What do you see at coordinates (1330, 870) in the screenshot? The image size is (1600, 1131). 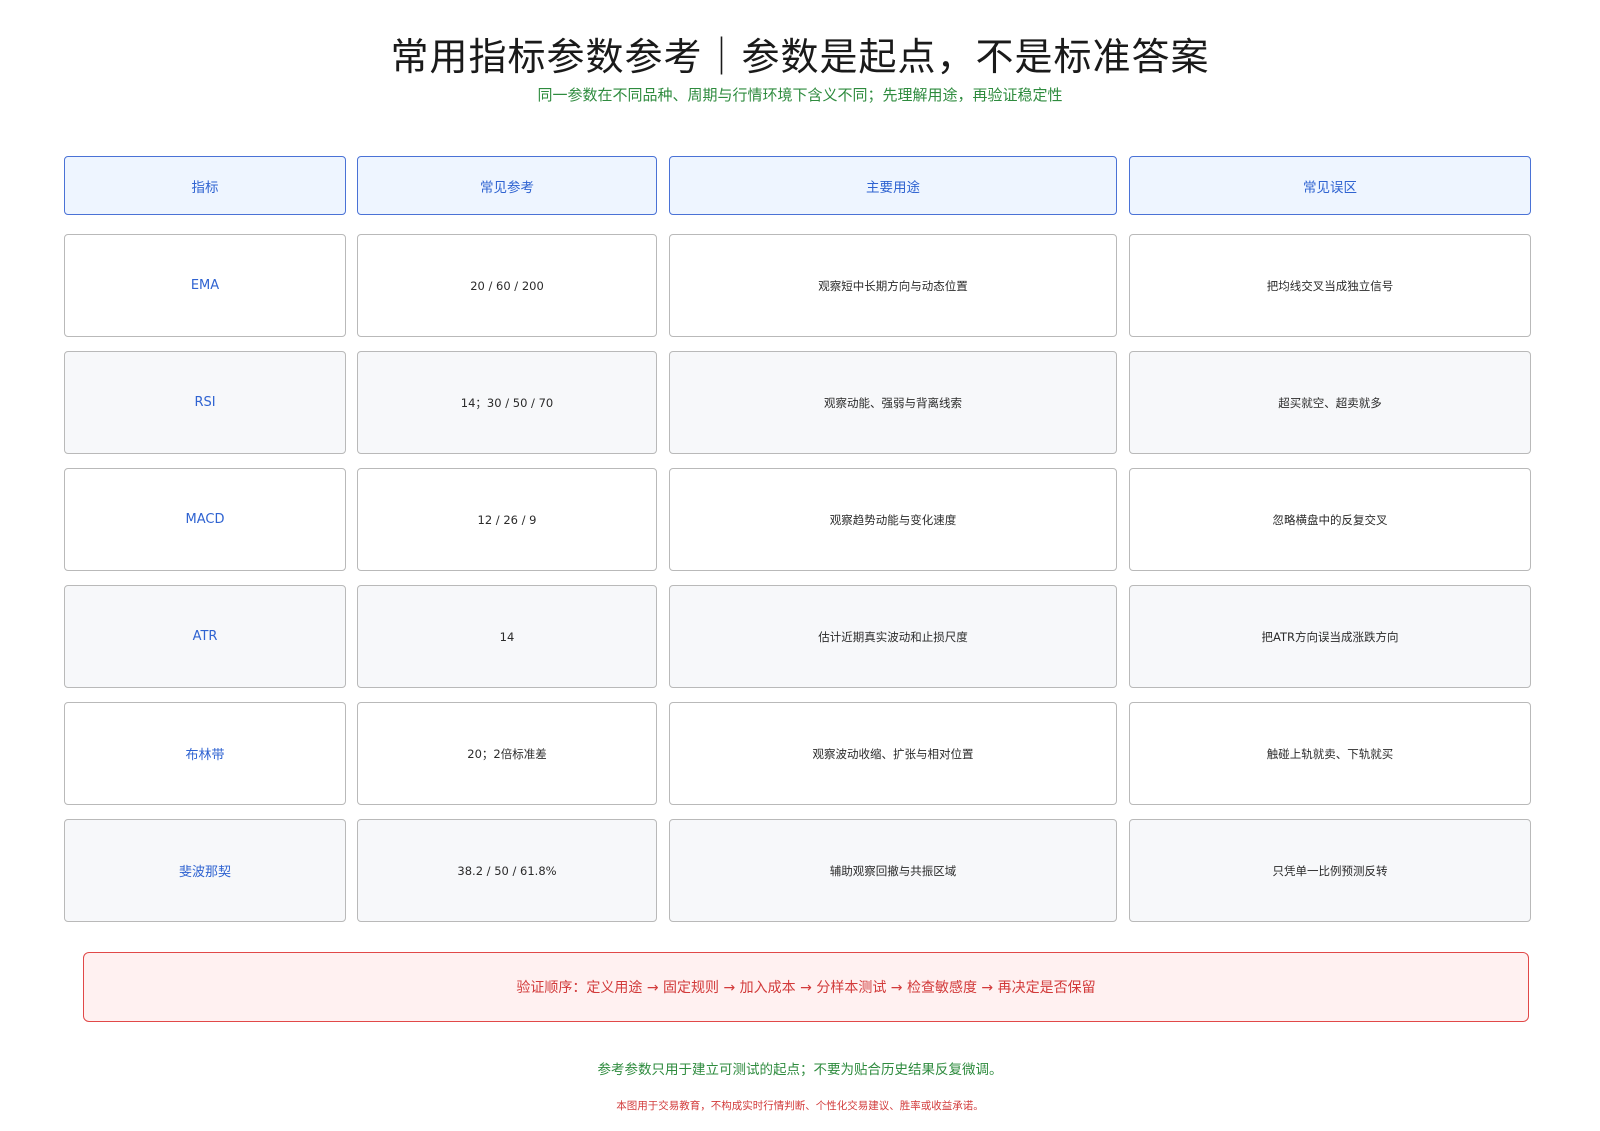 I see `indicator-pitfall: 只凭单一比例预测反转` at bounding box center [1330, 870].